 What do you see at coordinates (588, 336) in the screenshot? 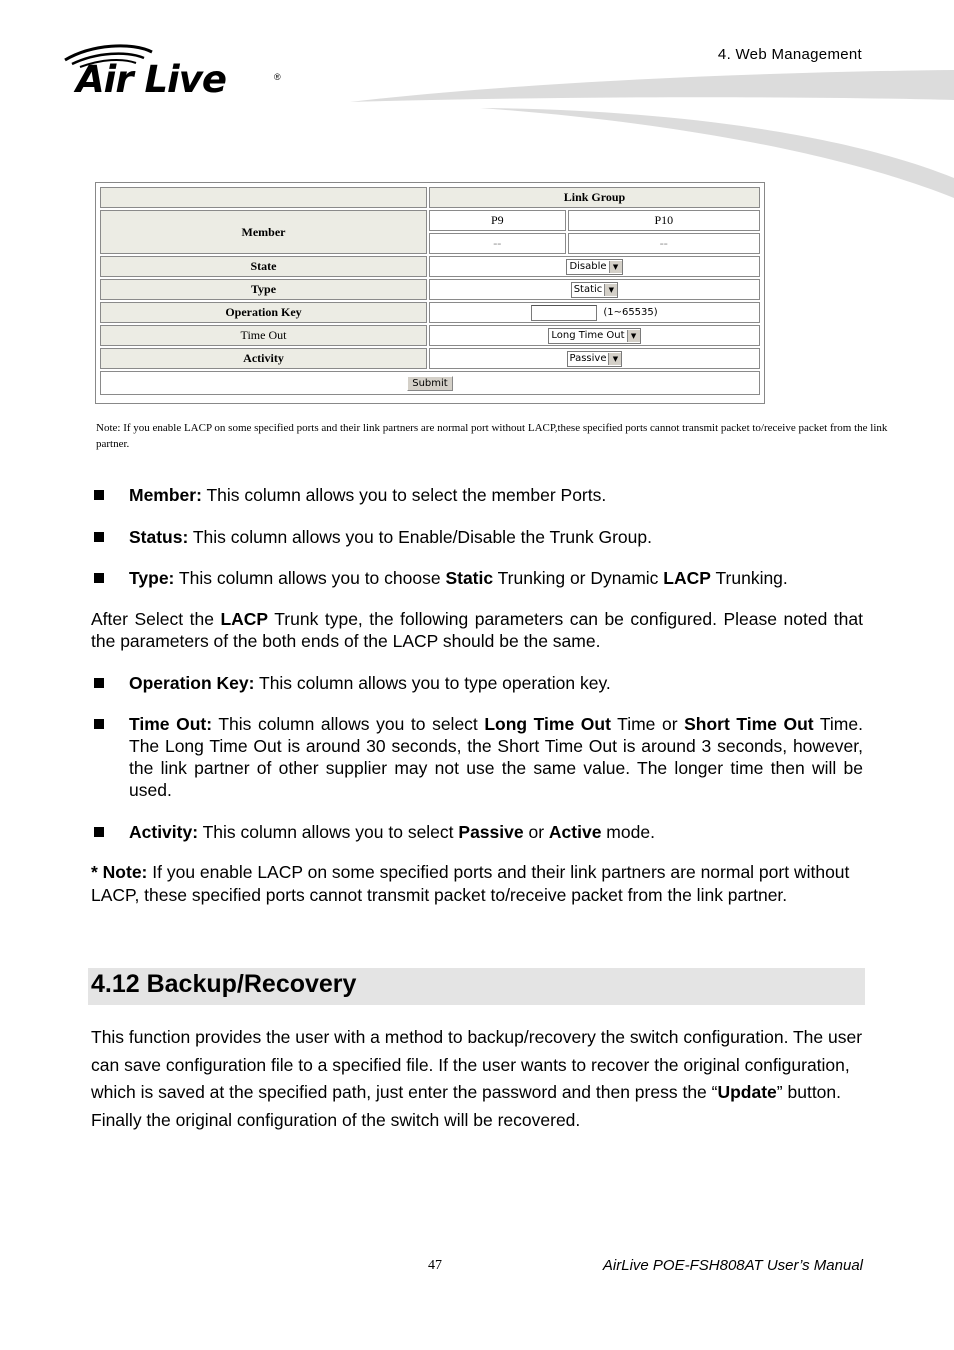
I see `time-out-select-value: Long Time Out` at bounding box center [588, 336].